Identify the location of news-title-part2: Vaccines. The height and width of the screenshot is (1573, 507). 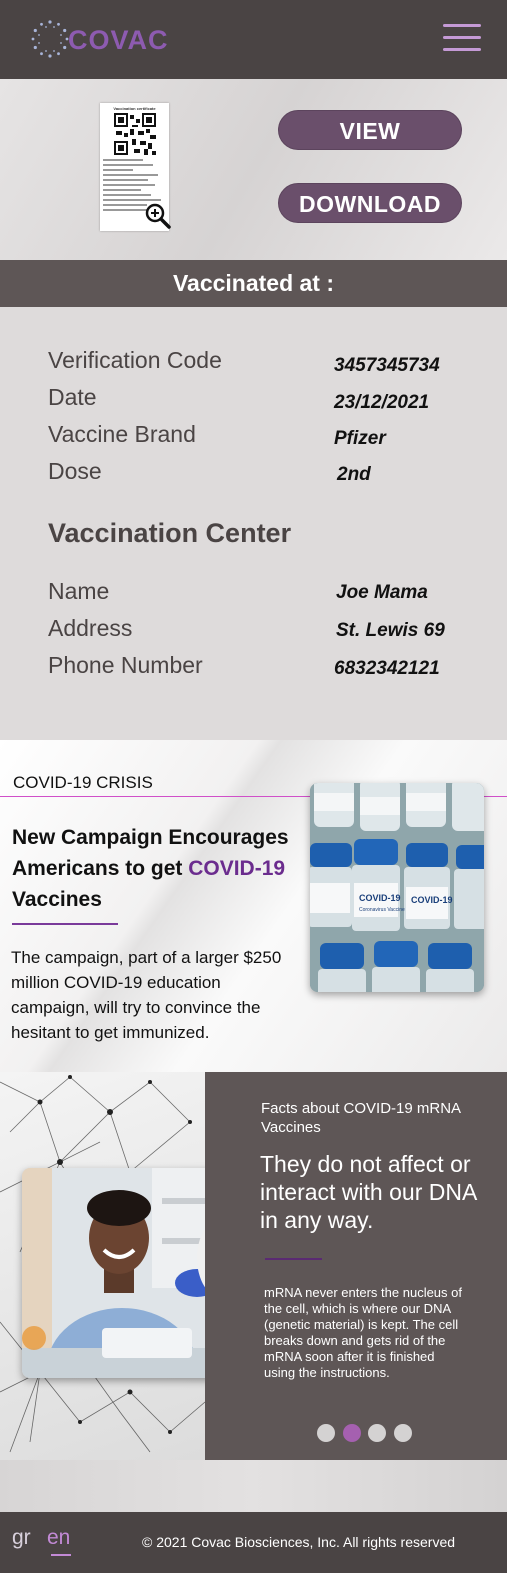
(57, 899).